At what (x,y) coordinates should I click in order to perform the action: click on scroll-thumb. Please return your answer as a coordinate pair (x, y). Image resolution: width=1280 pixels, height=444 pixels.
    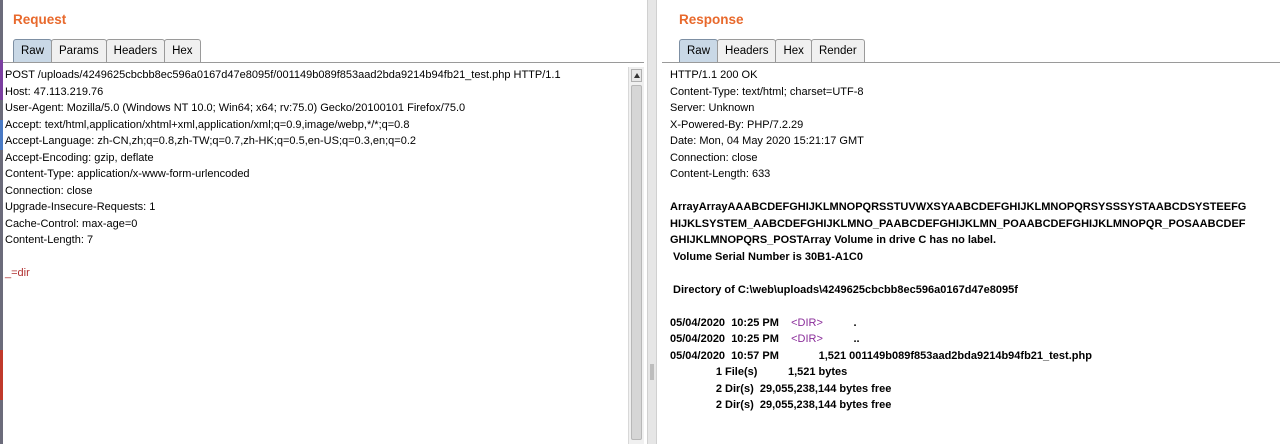
    Looking at the image, I should click on (636, 262).